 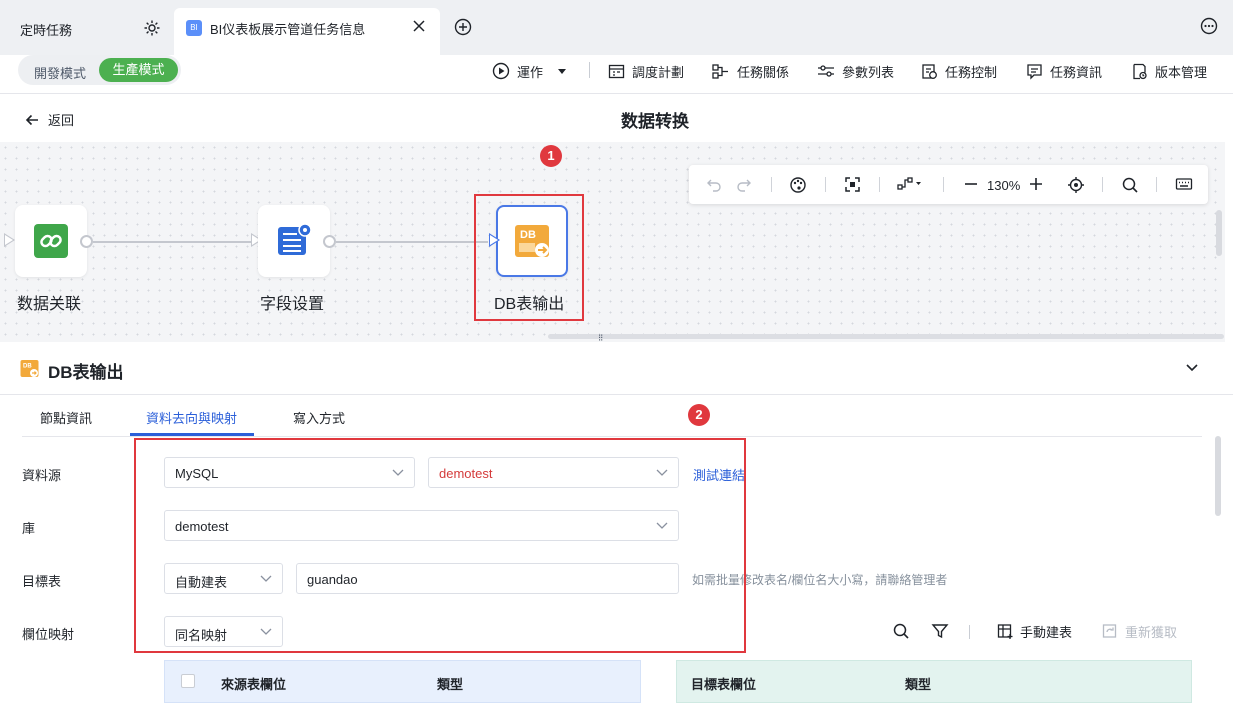 I want to click on play-icon, so click(x=501, y=71).